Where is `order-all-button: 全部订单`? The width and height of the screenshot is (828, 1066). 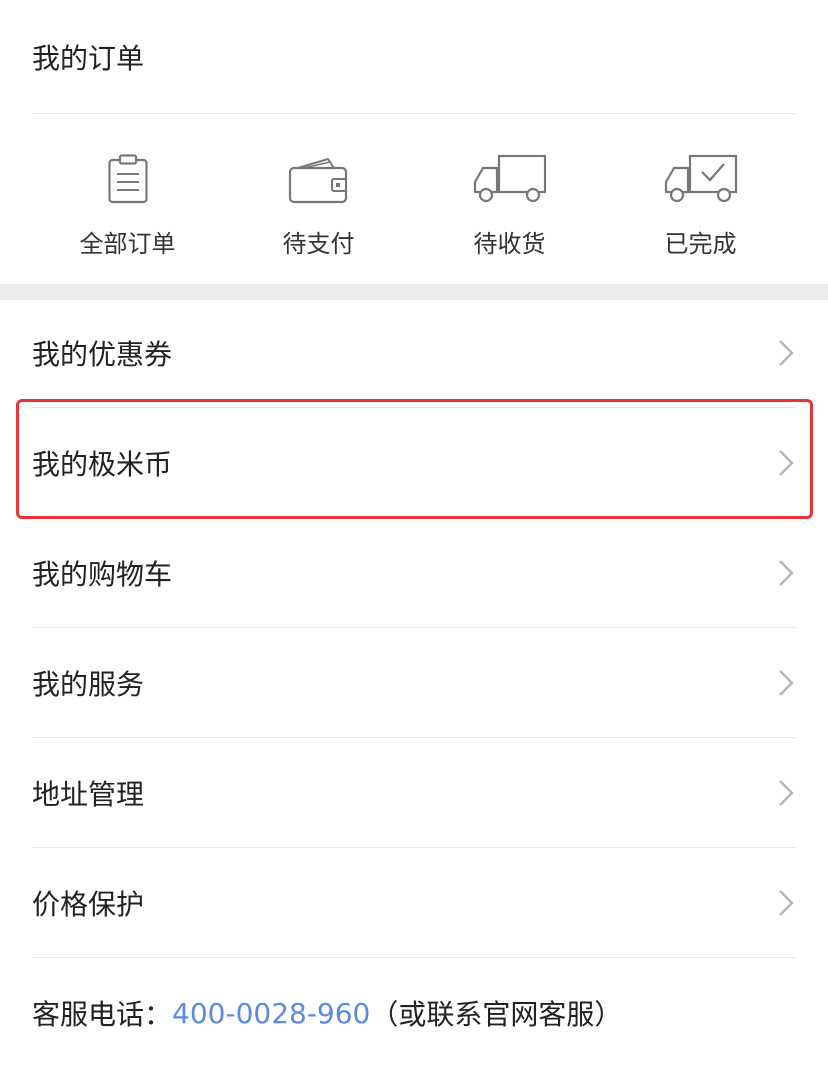
order-all-button: 全部订单 is located at coordinates (127, 199).